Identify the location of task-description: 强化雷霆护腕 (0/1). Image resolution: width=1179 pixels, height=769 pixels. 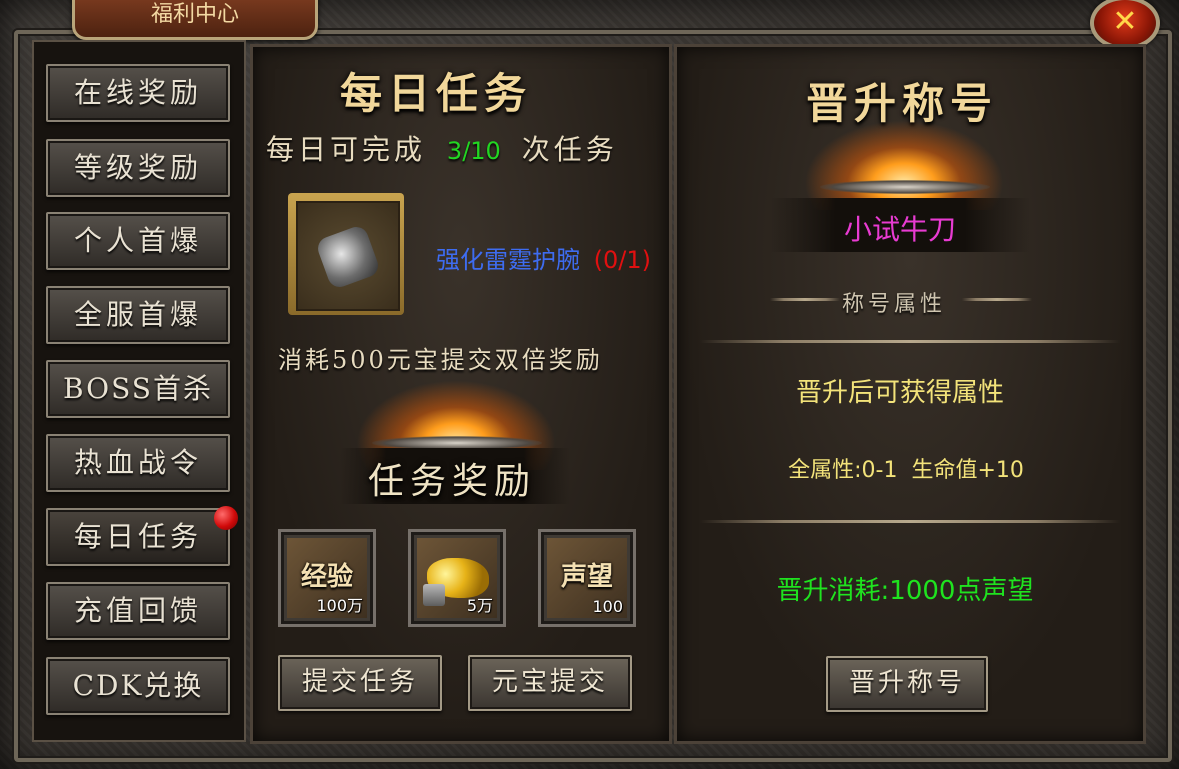
(543, 257).